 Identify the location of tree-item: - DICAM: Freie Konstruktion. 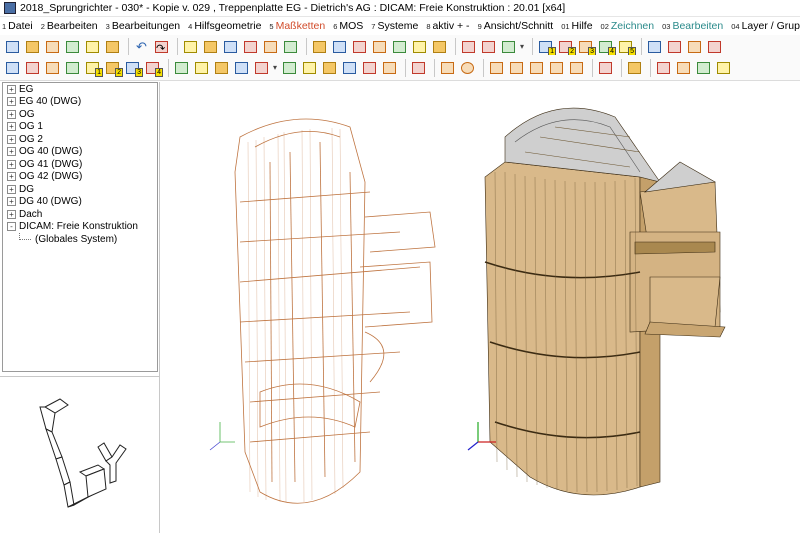
(80, 227).